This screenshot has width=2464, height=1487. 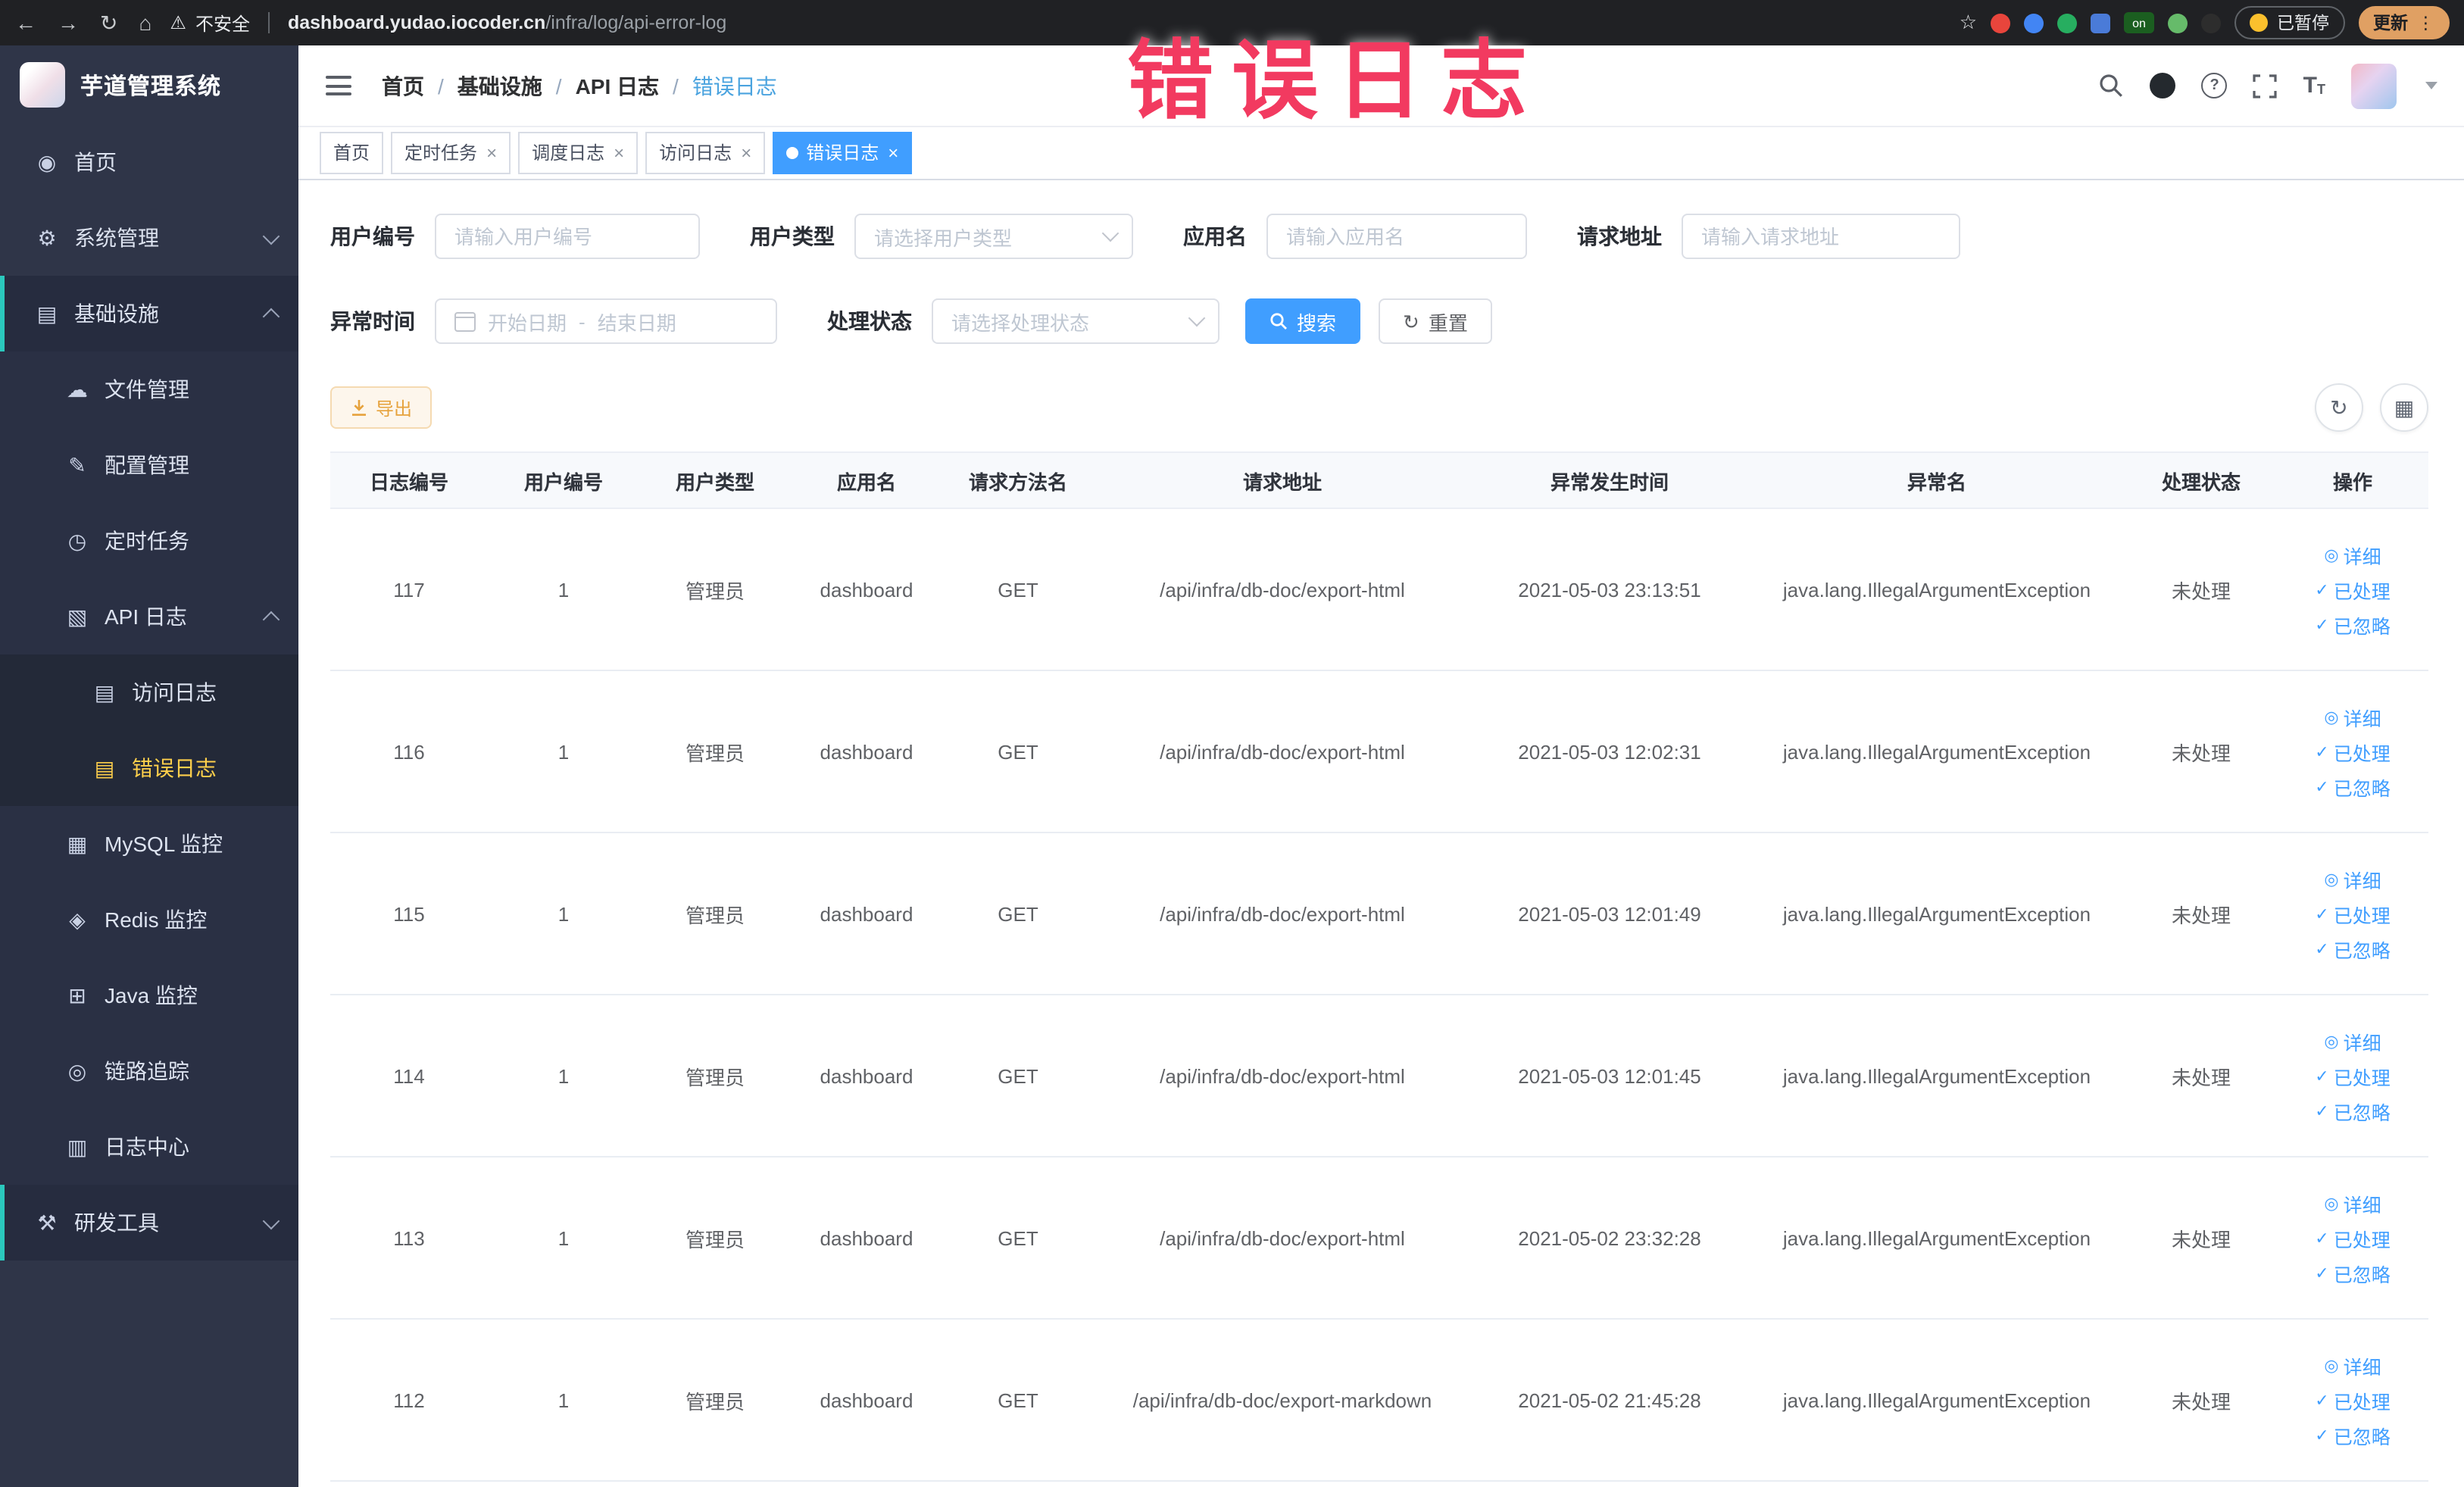 What do you see at coordinates (403, 85) in the screenshot?
I see `breadcrumb-home: 首页` at bounding box center [403, 85].